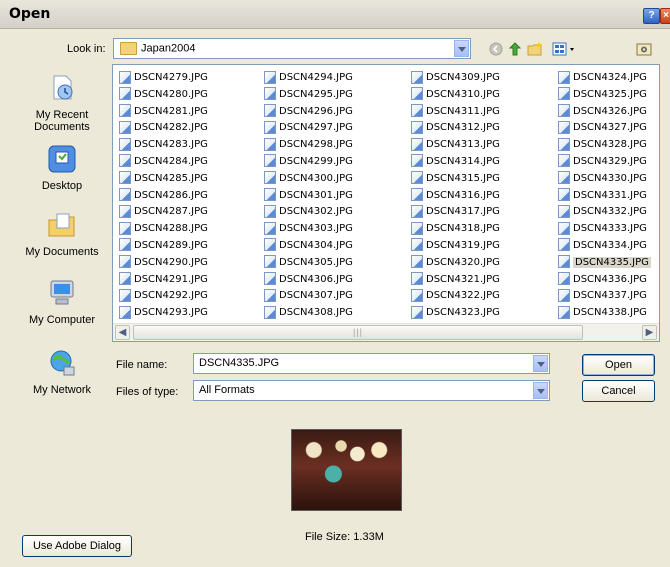  I want to click on file-item: DSCN4299.JPG, so click(308, 162).